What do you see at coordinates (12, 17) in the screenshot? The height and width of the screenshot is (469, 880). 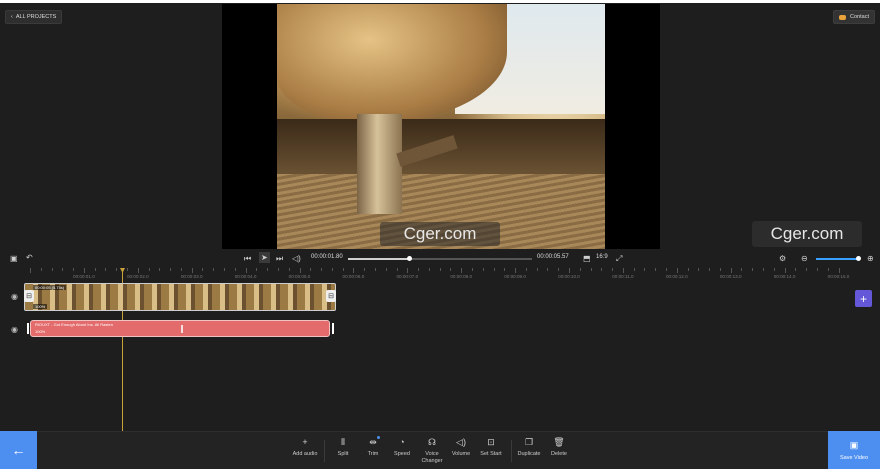 I see `chevron-left-icon: ‹` at bounding box center [12, 17].